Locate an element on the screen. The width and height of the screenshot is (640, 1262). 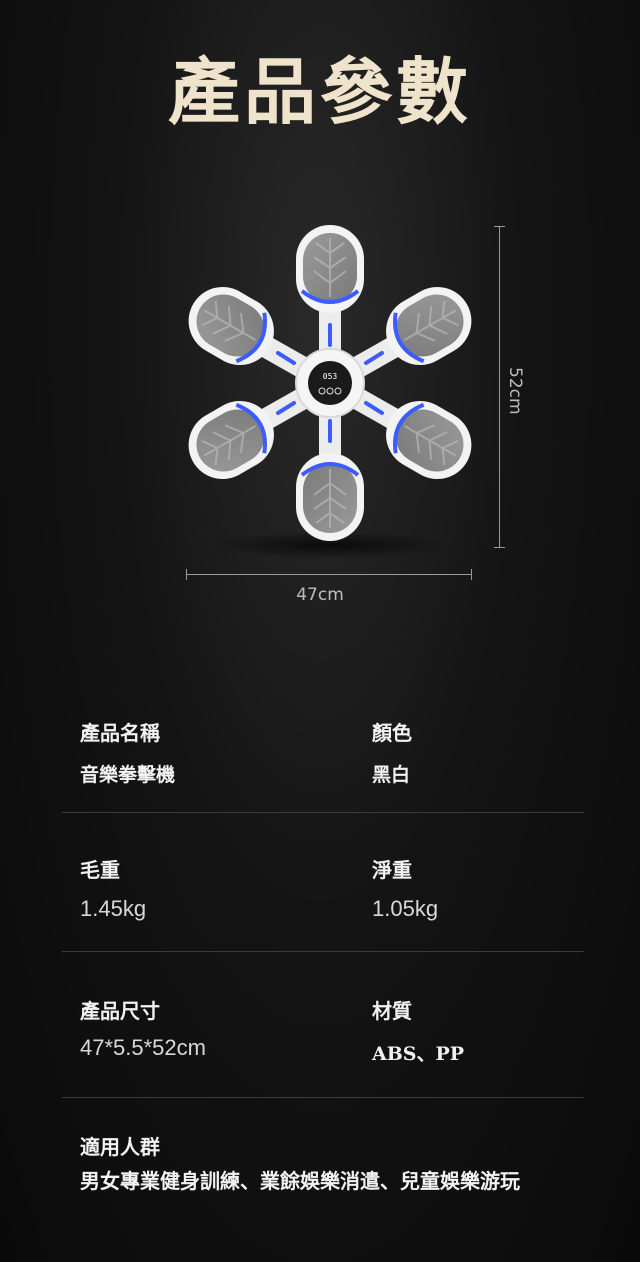
page-title: 產品參數 is located at coordinates (319, 91).